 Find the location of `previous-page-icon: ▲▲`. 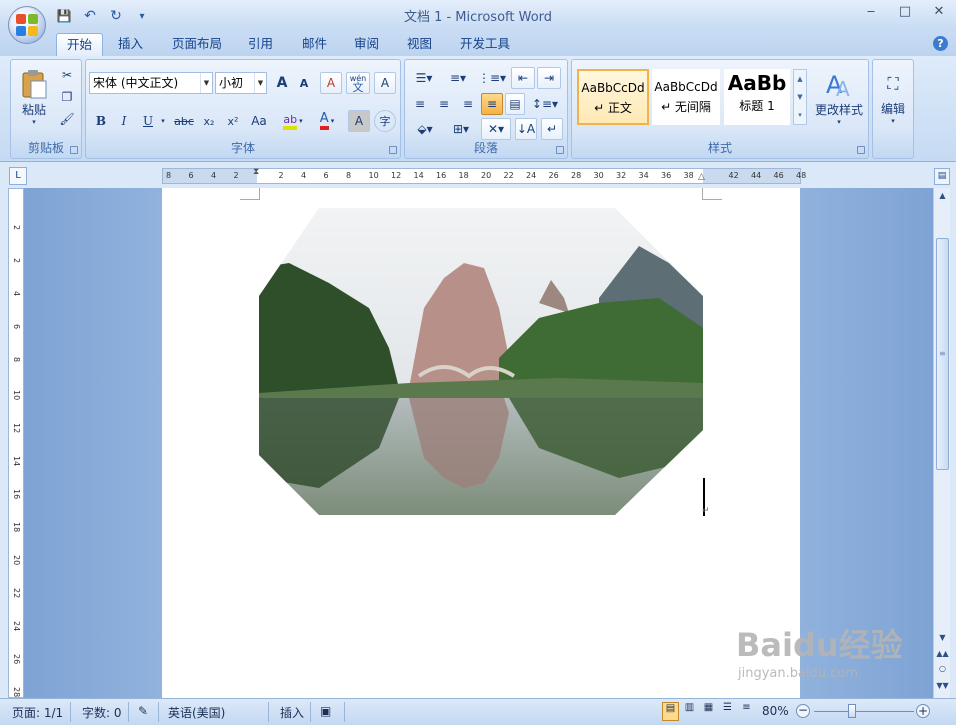

previous-page-icon: ▲▲ is located at coordinates (942, 653).